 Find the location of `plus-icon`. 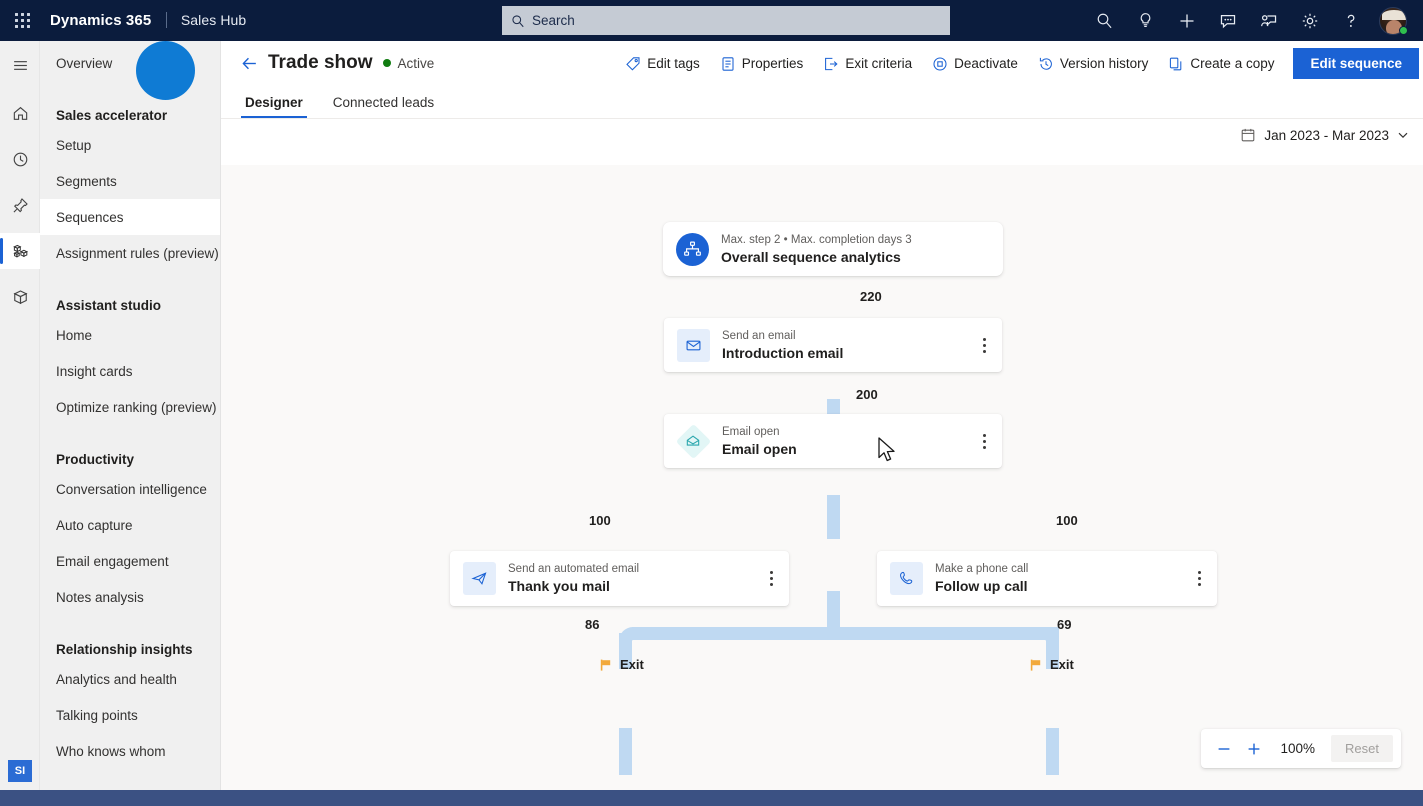

plus-icon is located at coordinates (1253, 748).